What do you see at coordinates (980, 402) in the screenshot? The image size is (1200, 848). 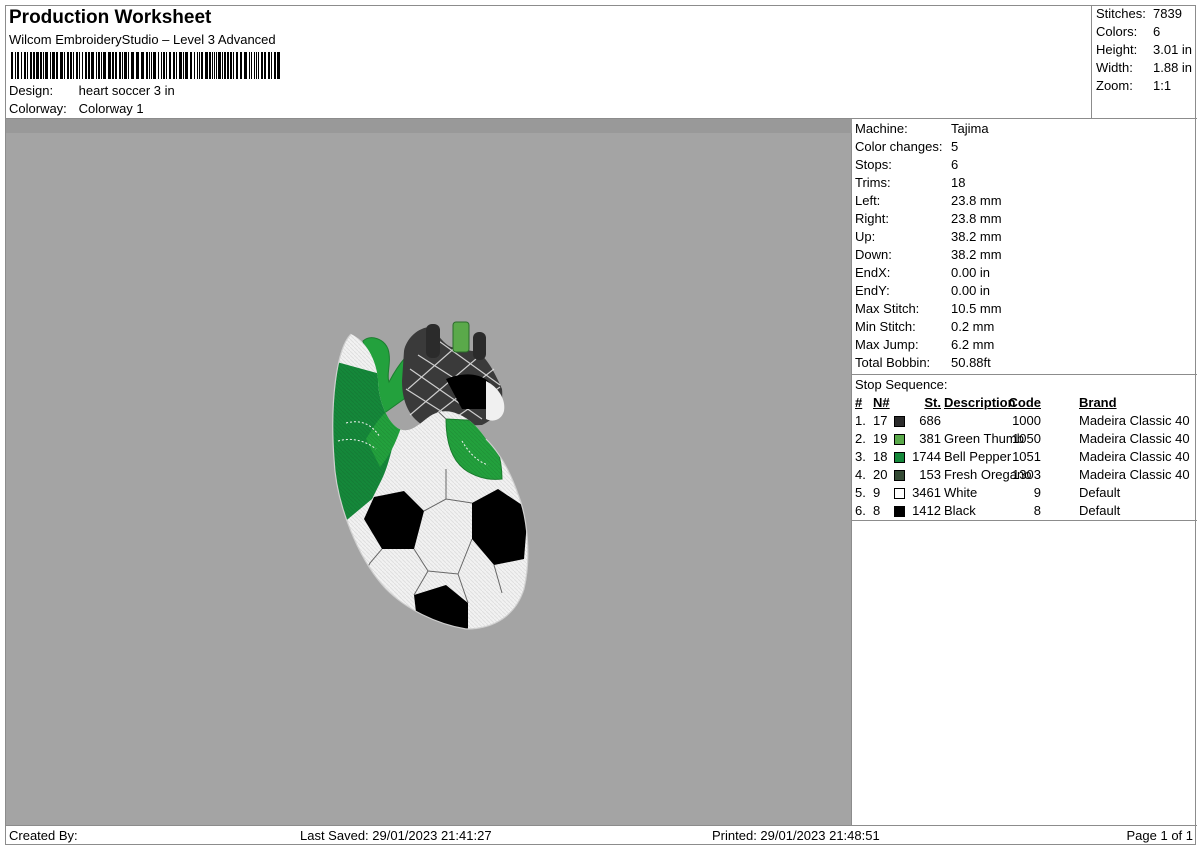 I see `col-desc: Description` at bounding box center [980, 402].